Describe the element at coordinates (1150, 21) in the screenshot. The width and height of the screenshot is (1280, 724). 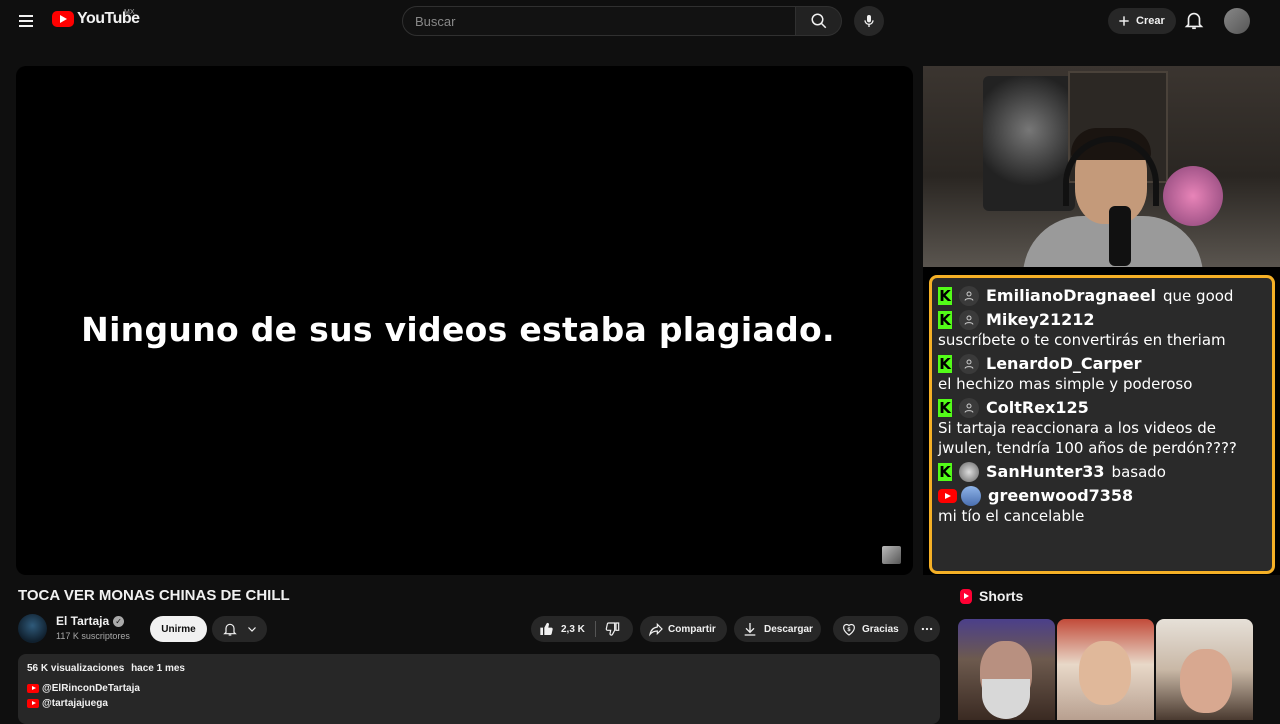
I see `create-label: Crear` at that location.